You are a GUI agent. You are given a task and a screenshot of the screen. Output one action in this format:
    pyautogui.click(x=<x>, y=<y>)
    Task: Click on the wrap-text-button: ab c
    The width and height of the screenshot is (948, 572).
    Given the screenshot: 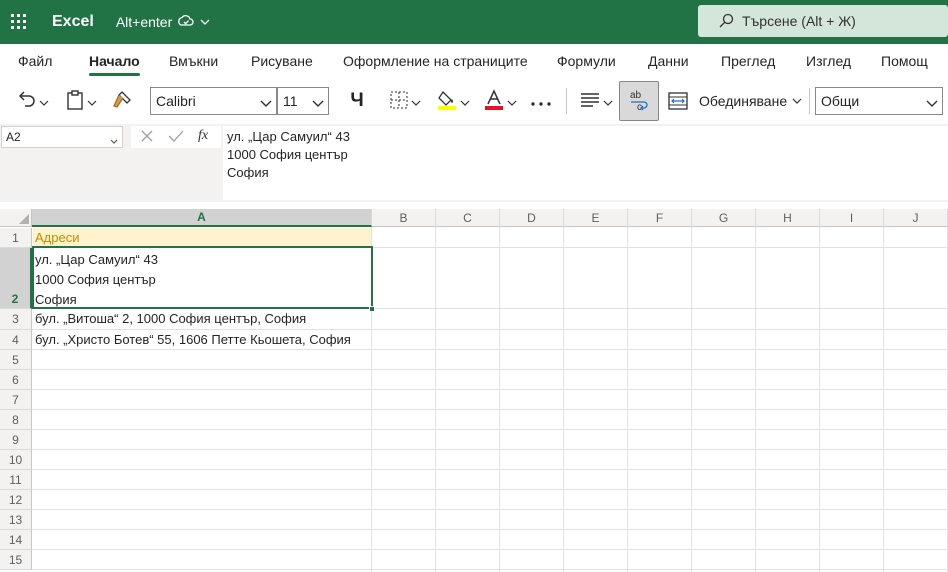 What is the action you would take?
    pyautogui.click(x=639, y=101)
    